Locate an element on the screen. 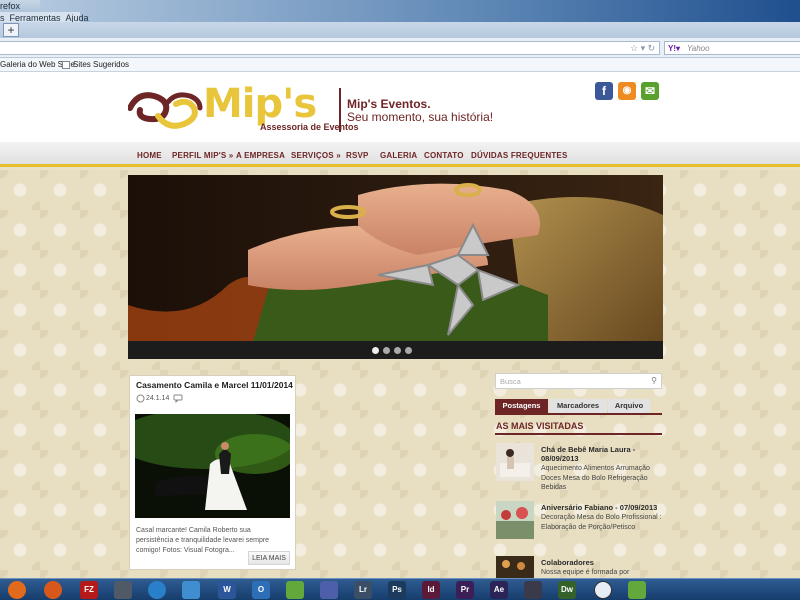 This screenshot has width=800, height=600. tab-bar: + is located at coordinates (400, 30).